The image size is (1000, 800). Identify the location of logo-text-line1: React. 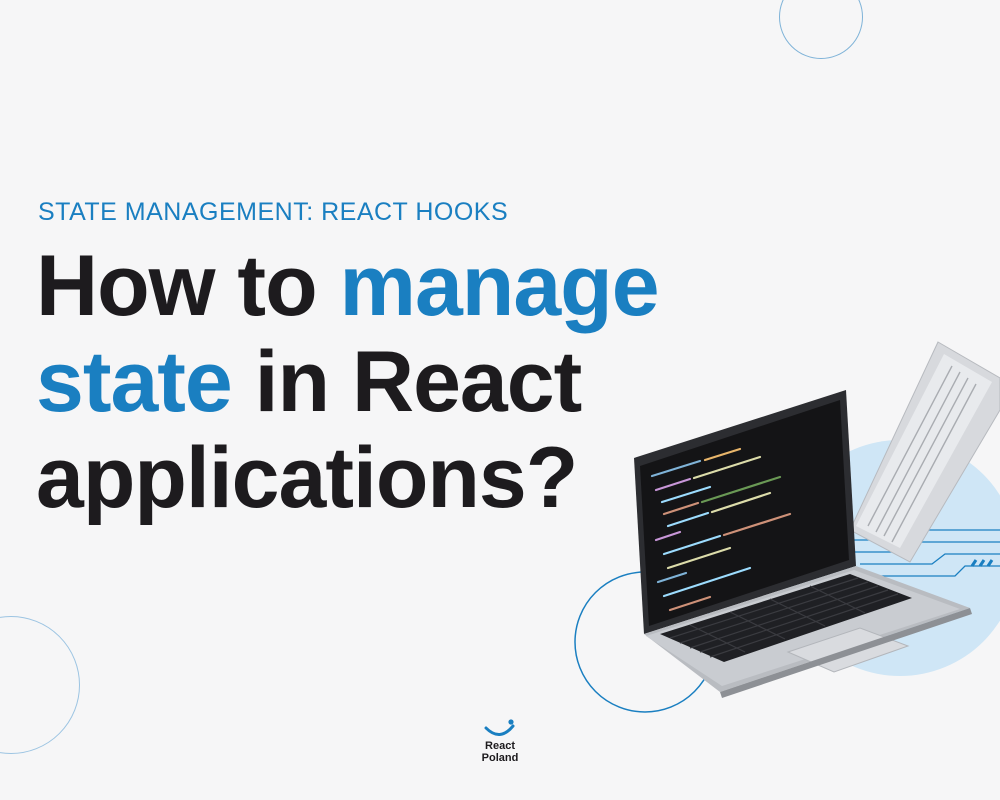
(500, 746).